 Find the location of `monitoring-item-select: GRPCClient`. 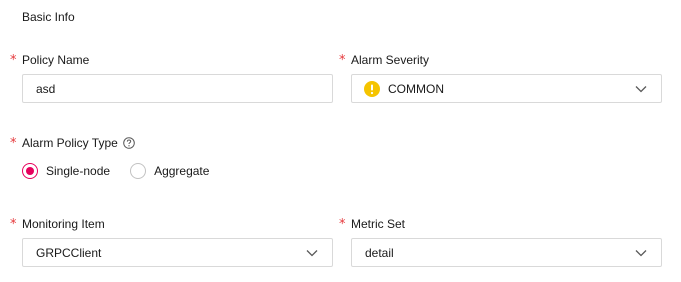

monitoring-item-select: GRPCClient is located at coordinates (177, 252).